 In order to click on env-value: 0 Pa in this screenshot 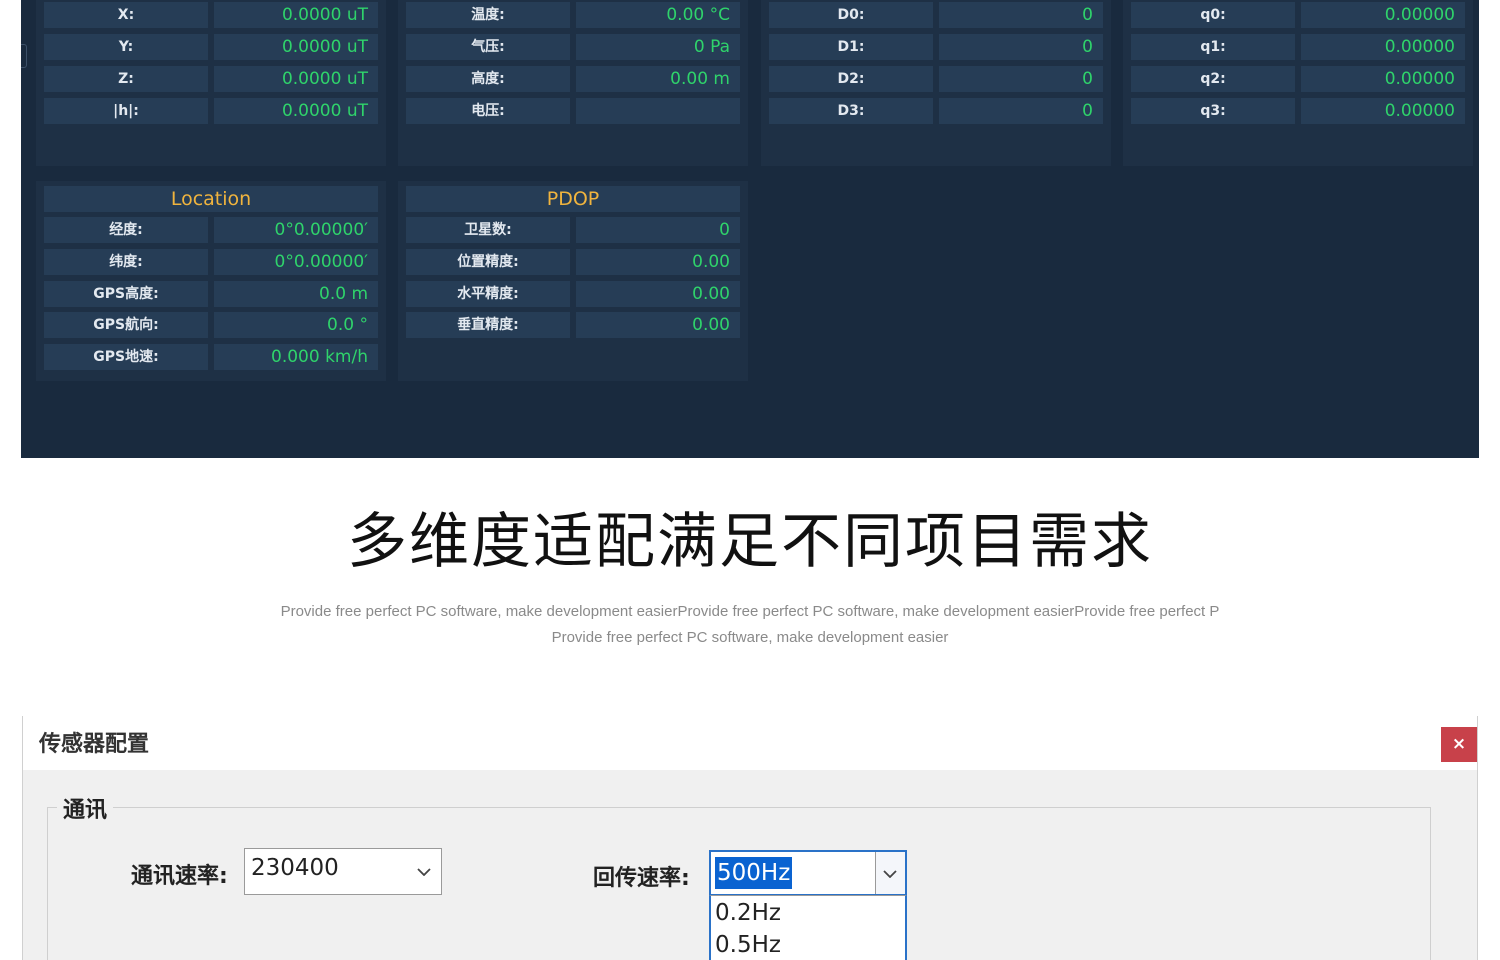, I will do `click(658, 47)`.